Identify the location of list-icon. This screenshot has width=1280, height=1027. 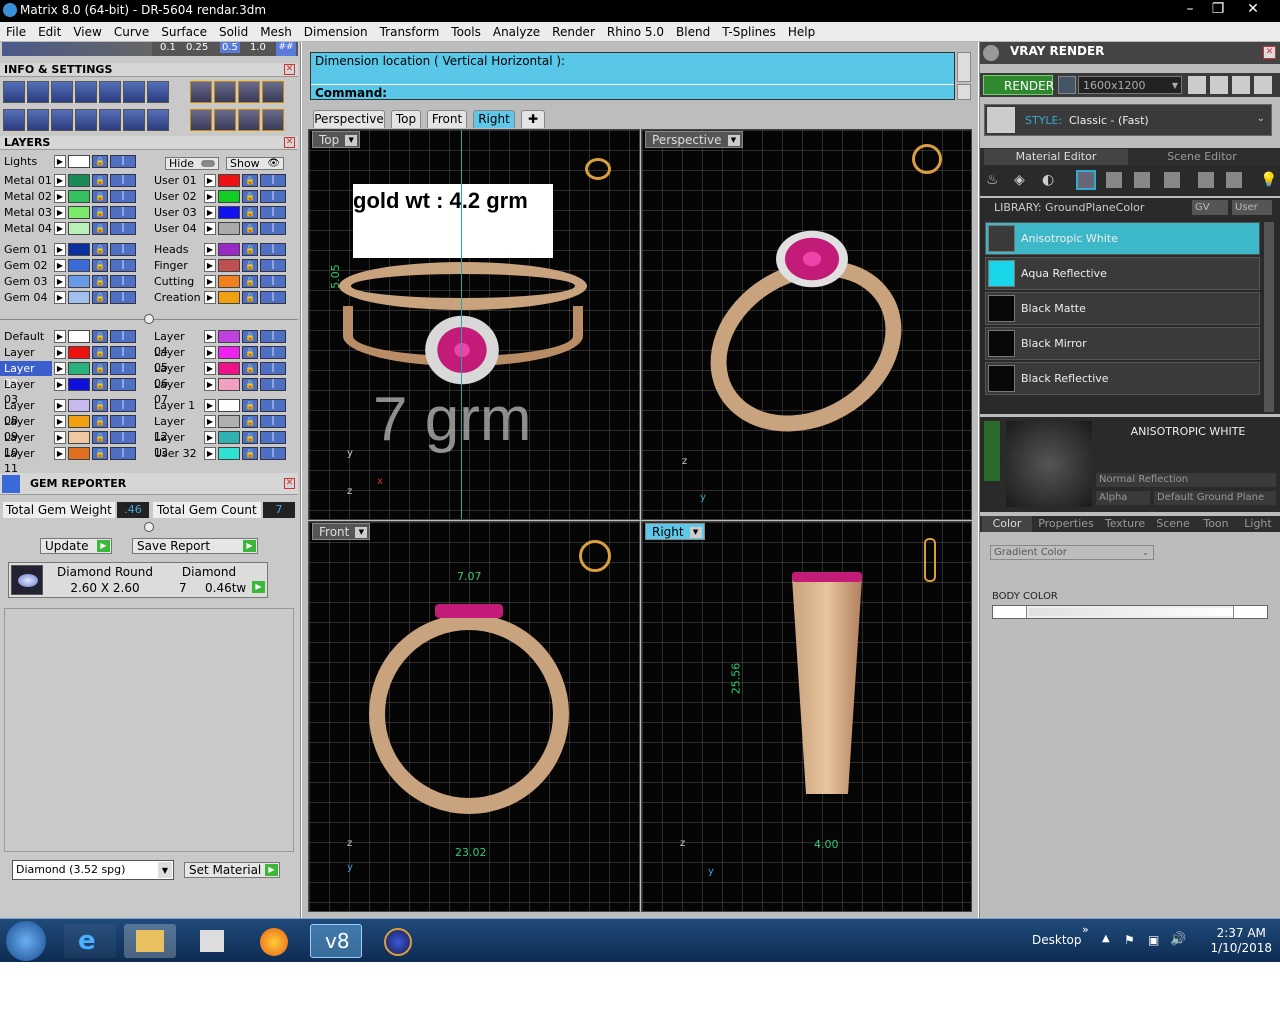
(158, 120).